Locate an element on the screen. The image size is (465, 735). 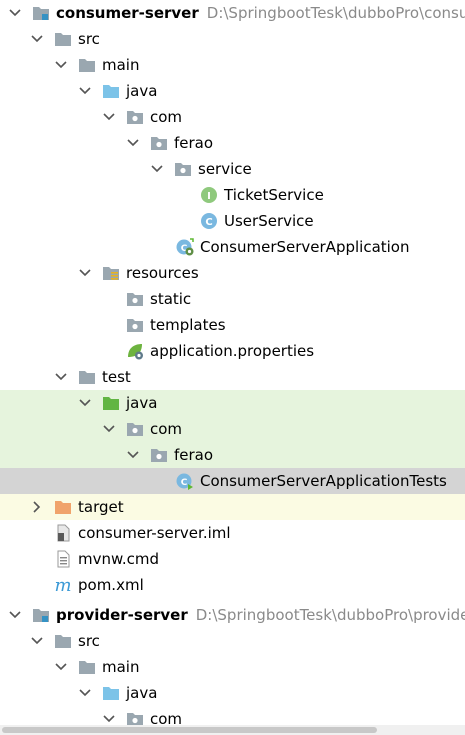
tree-row-java: java is located at coordinates (232, 91).